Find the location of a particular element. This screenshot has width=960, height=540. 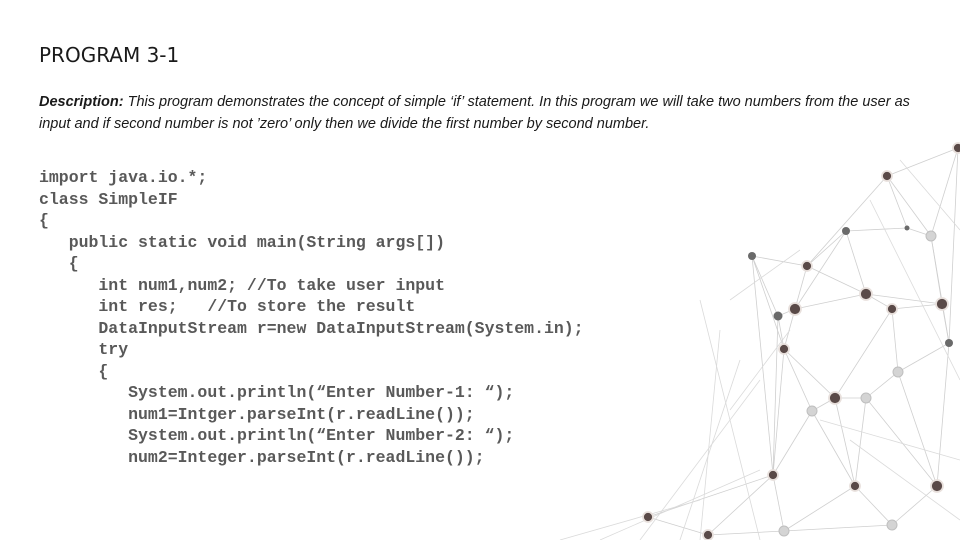

description-label: Description: is located at coordinates (81, 102).